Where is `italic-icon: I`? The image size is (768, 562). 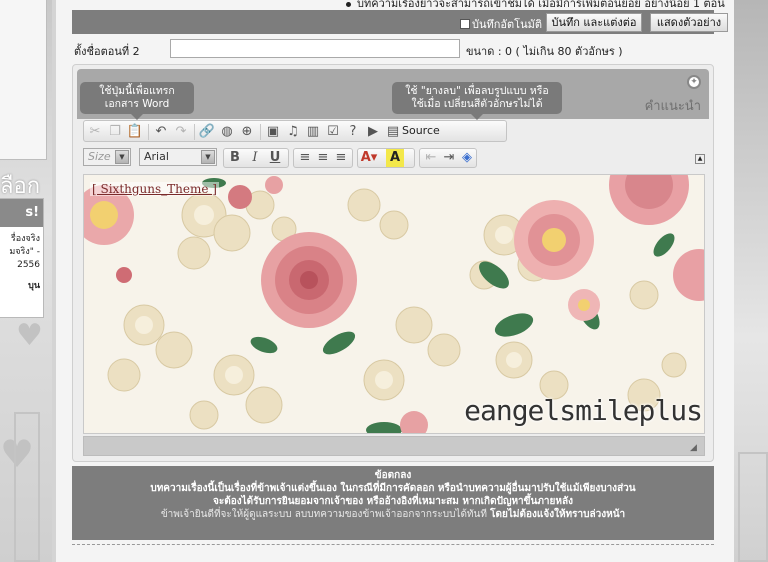
italic-icon: I is located at coordinates (255, 158).